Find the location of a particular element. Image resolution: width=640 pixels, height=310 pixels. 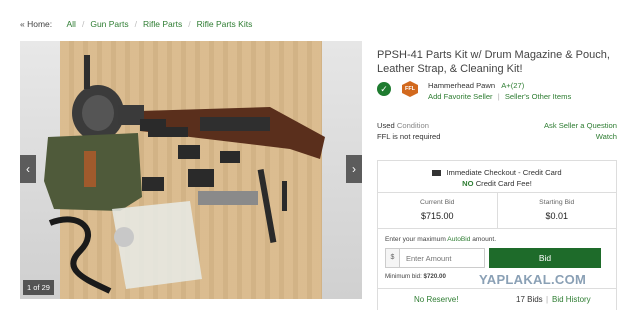

watch-link: Watch is located at coordinates (580, 136).